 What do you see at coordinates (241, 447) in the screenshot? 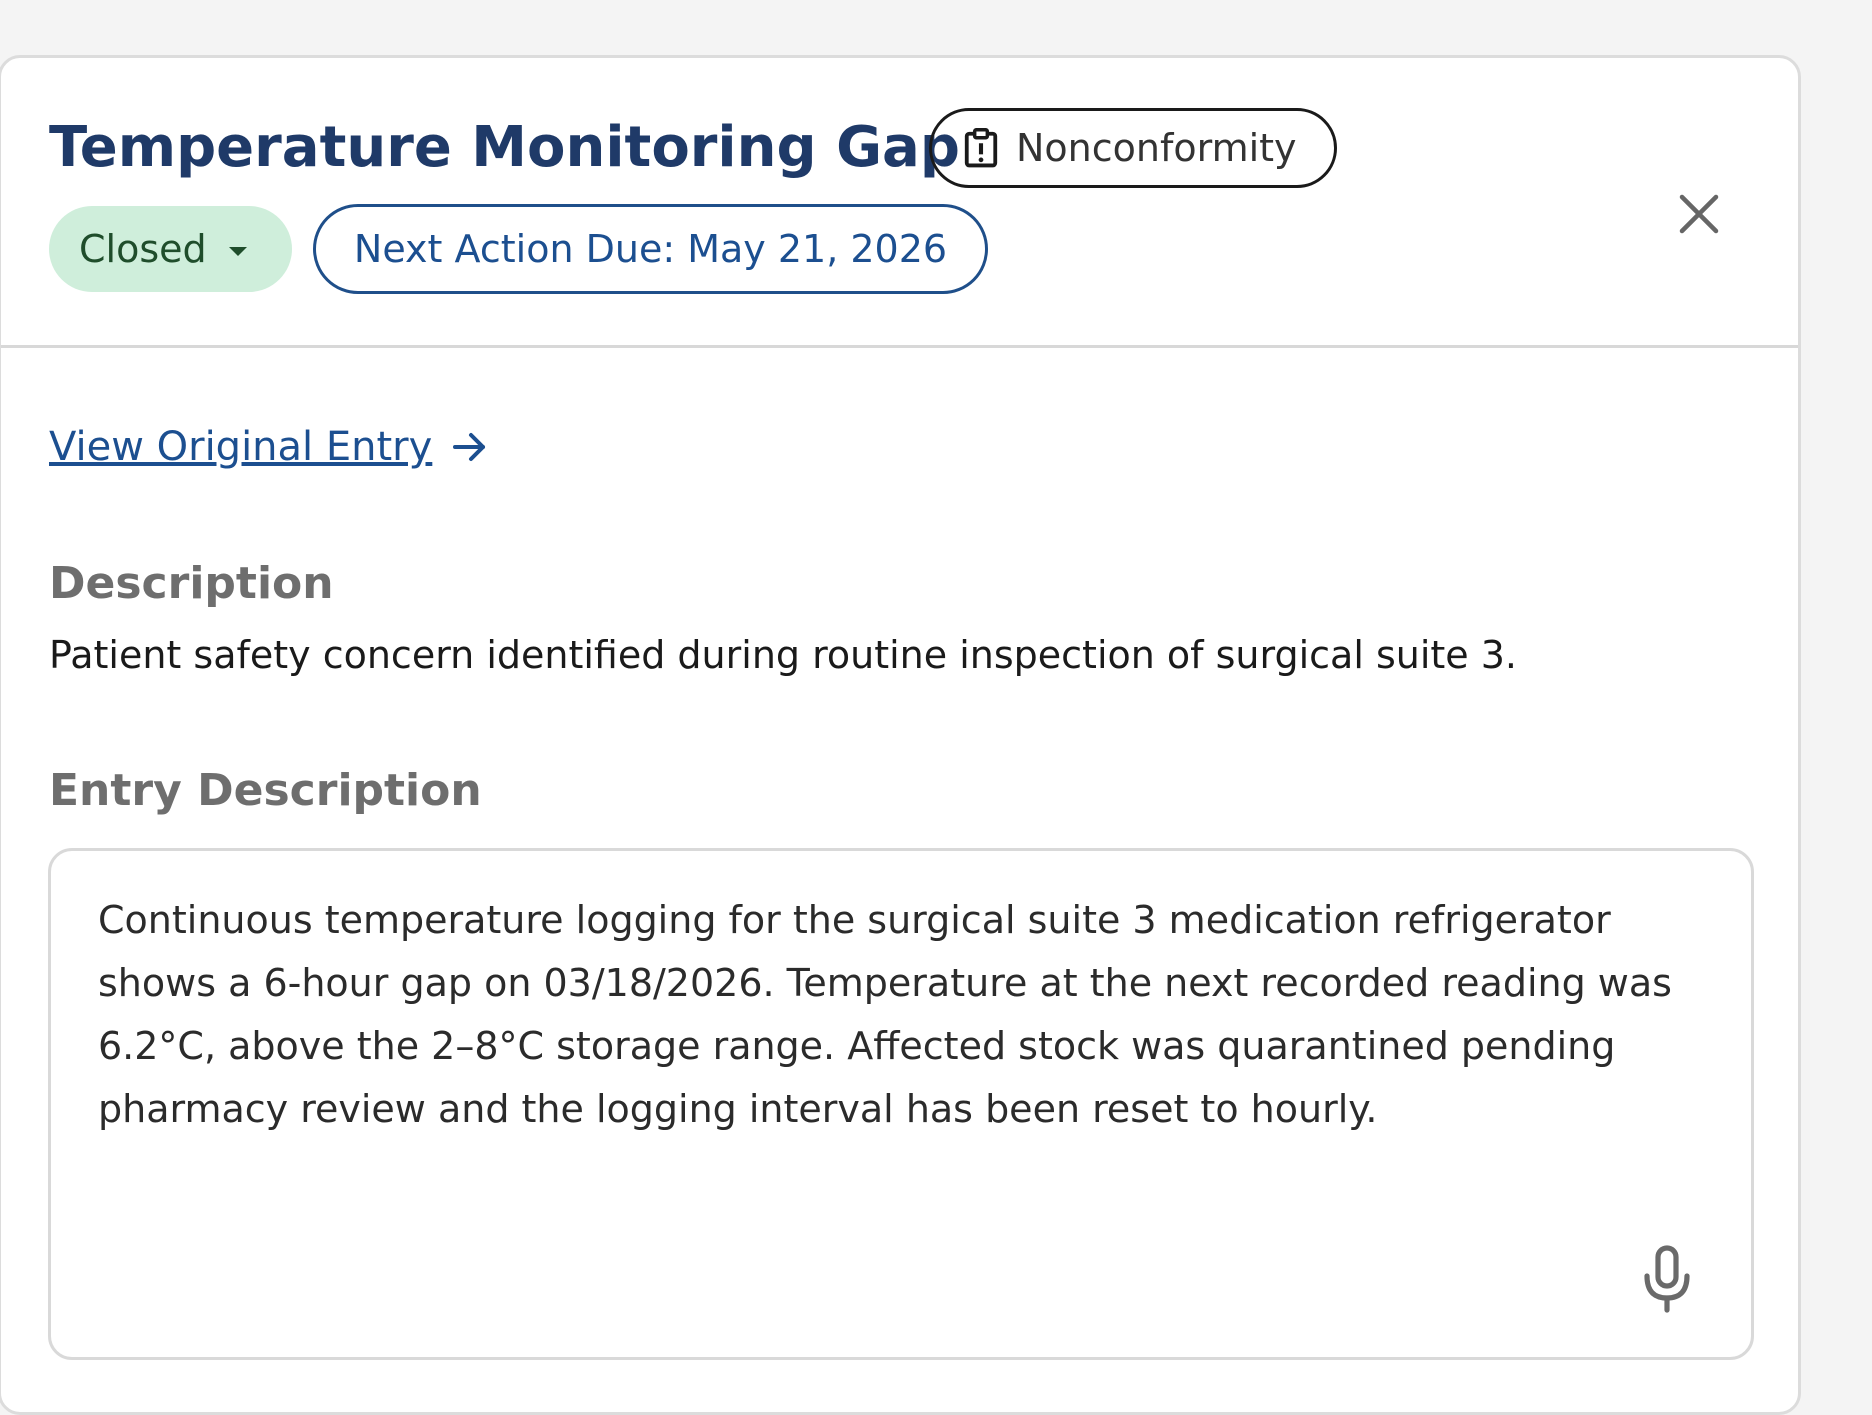
I see `view-original-entry-label: View Original Entry` at bounding box center [241, 447].